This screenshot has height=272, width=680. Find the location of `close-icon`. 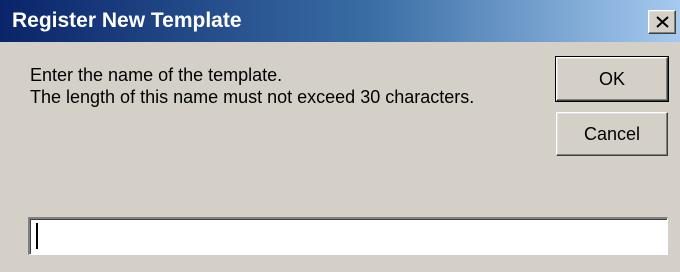

close-icon is located at coordinates (662, 22).